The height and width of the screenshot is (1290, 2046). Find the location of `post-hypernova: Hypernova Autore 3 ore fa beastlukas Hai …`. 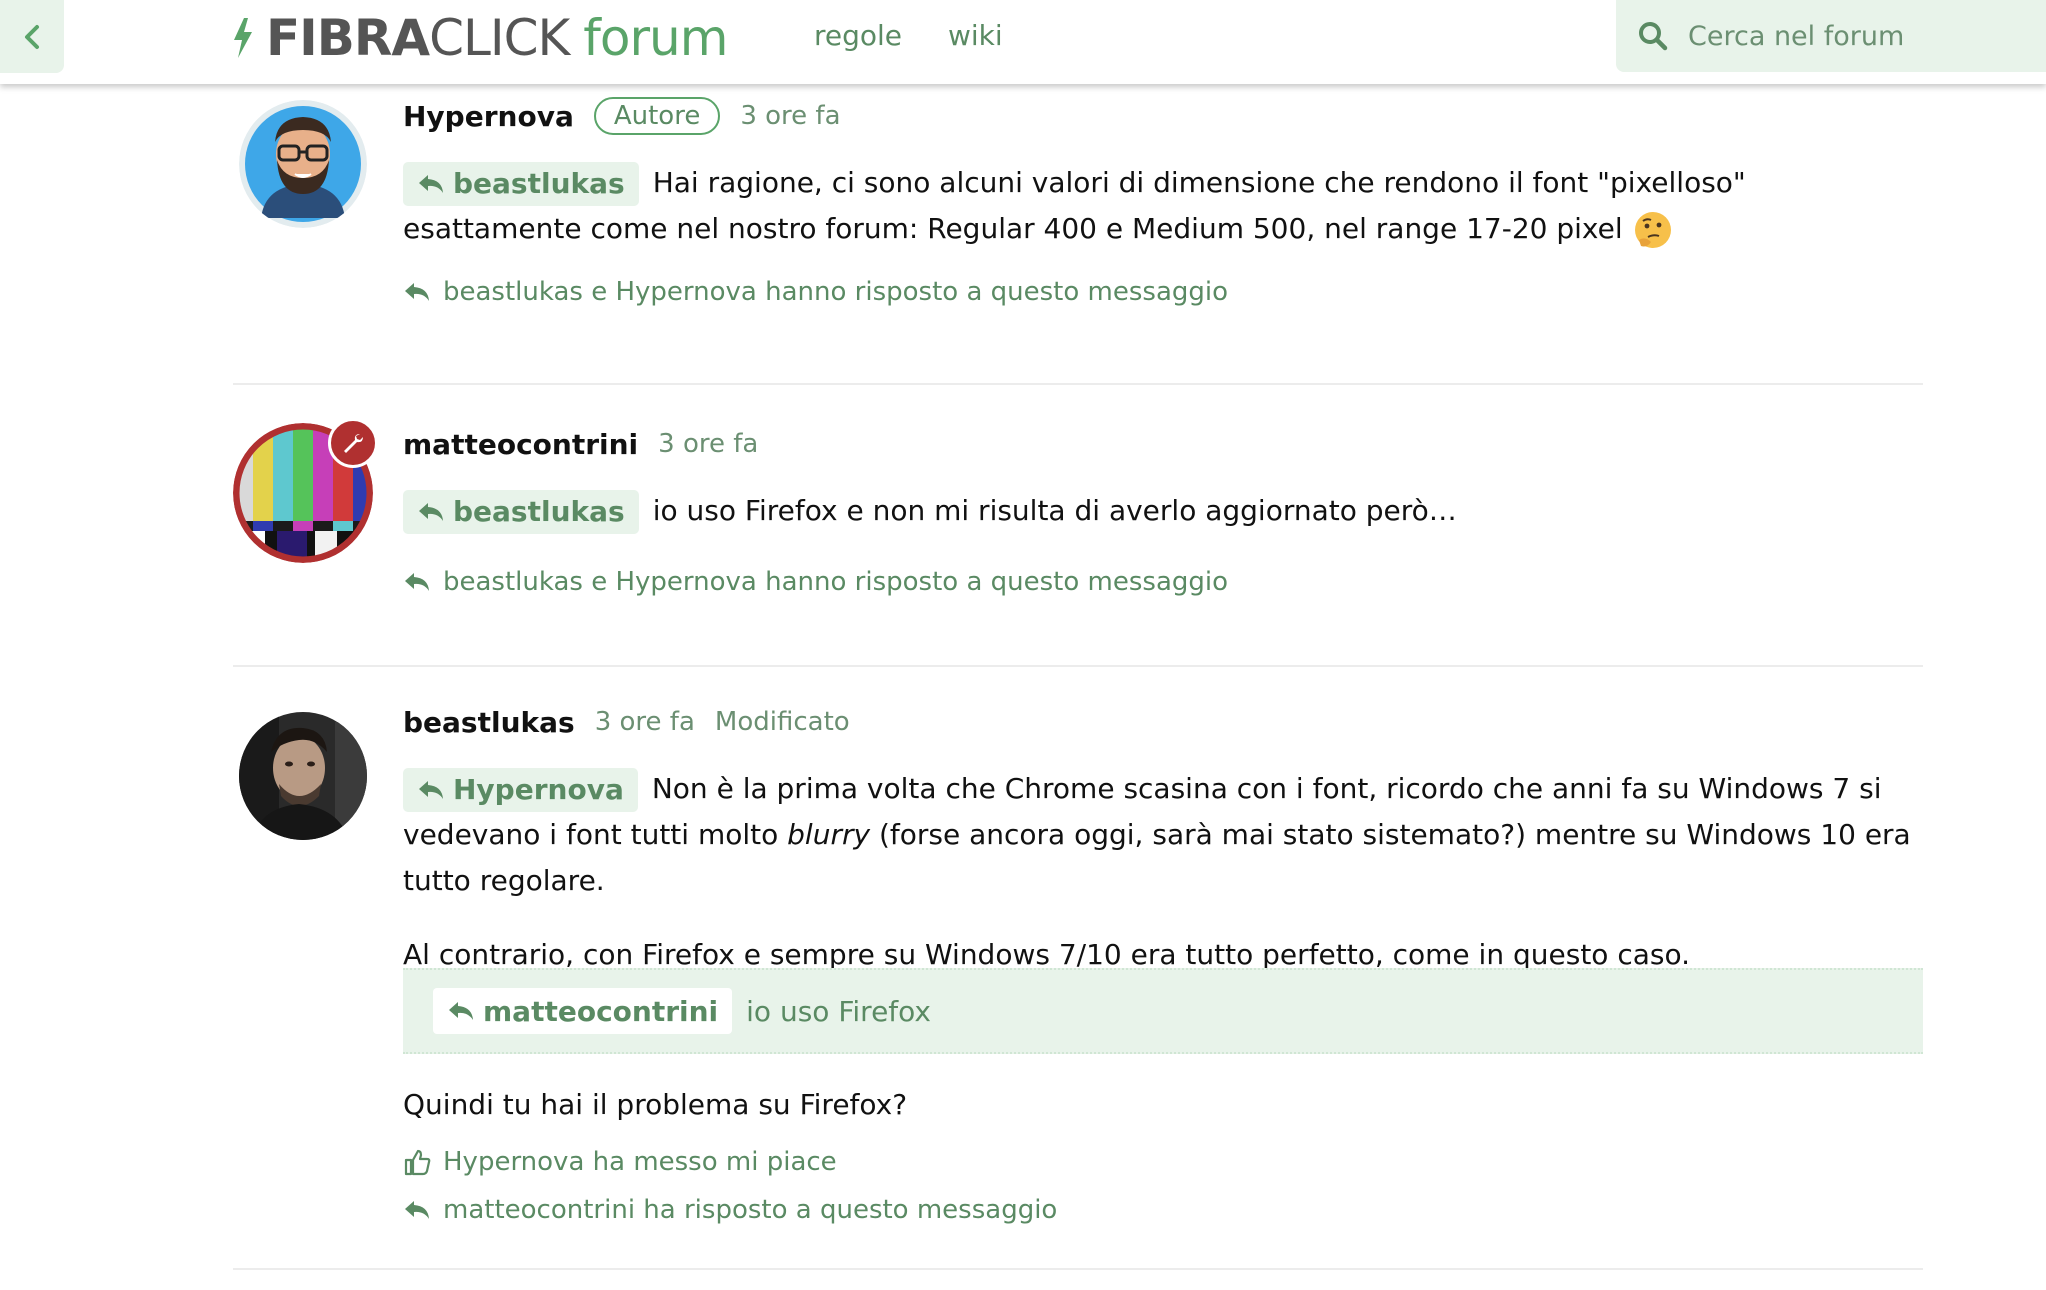

post-hypernova: Hypernova Autore 3 ore fa beastlukas Hai … is located at coordinates (1078, 209).